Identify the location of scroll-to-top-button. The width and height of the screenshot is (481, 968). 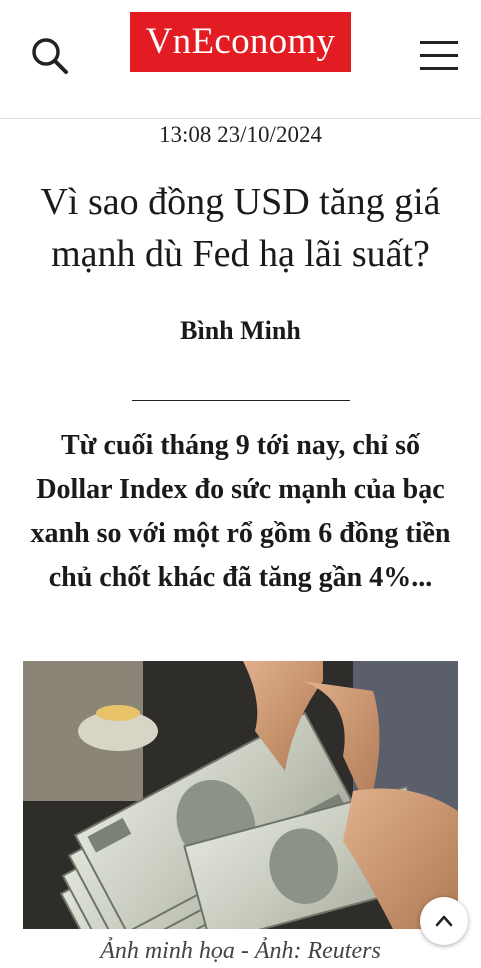
(444, 921).